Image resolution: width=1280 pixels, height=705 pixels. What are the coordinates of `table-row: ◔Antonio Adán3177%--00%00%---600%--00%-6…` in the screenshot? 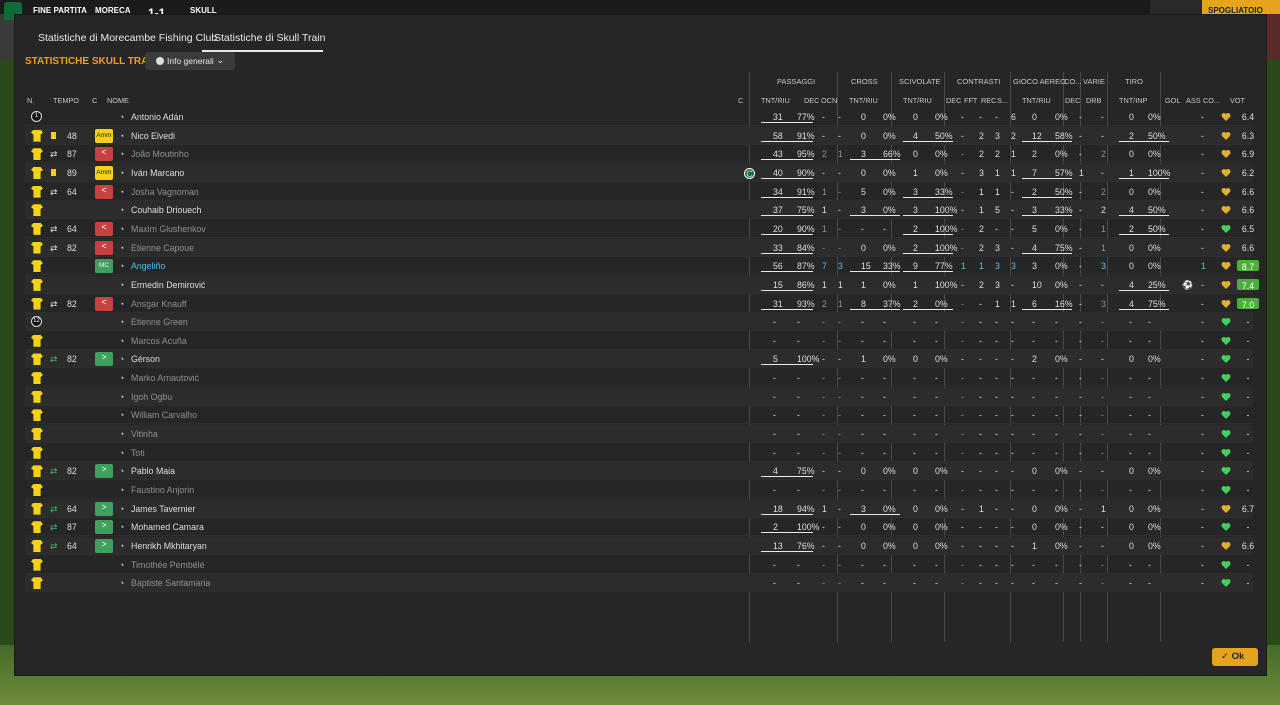 It's located at (639, 117).